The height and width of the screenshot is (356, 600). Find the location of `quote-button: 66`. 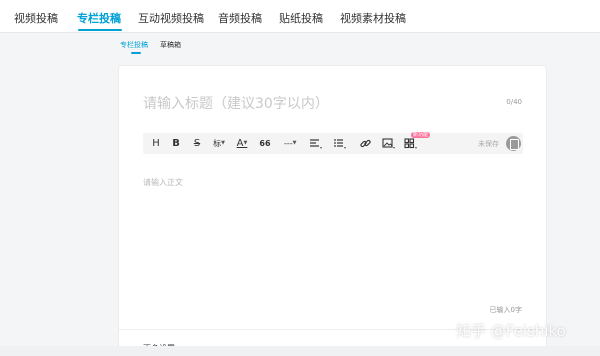

quote-button: 66 is located at coordinates (265, 143).